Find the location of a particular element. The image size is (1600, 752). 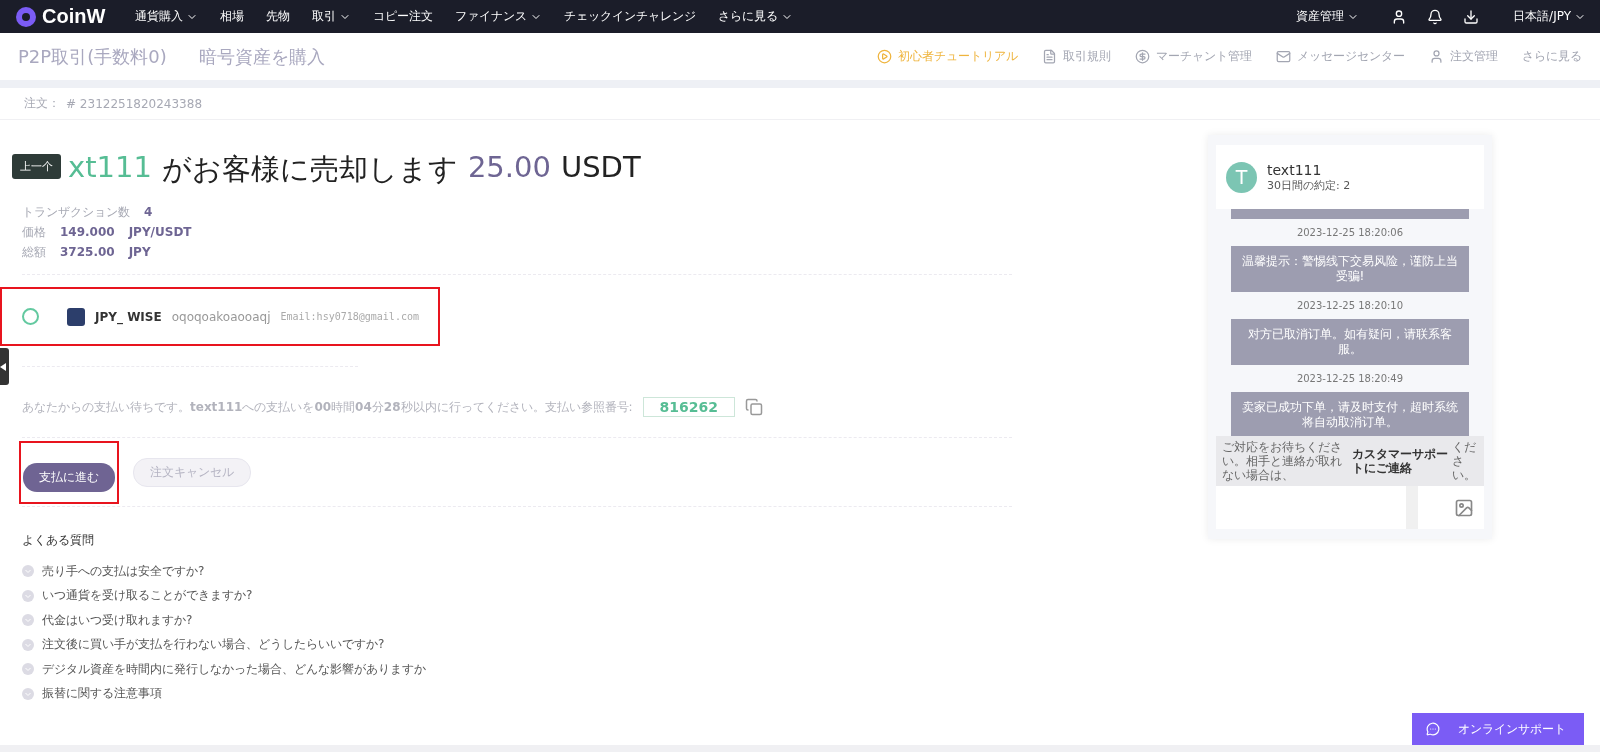

faq-item: 代金はいつ受け取れますか? is located at coordinates (117, 620).